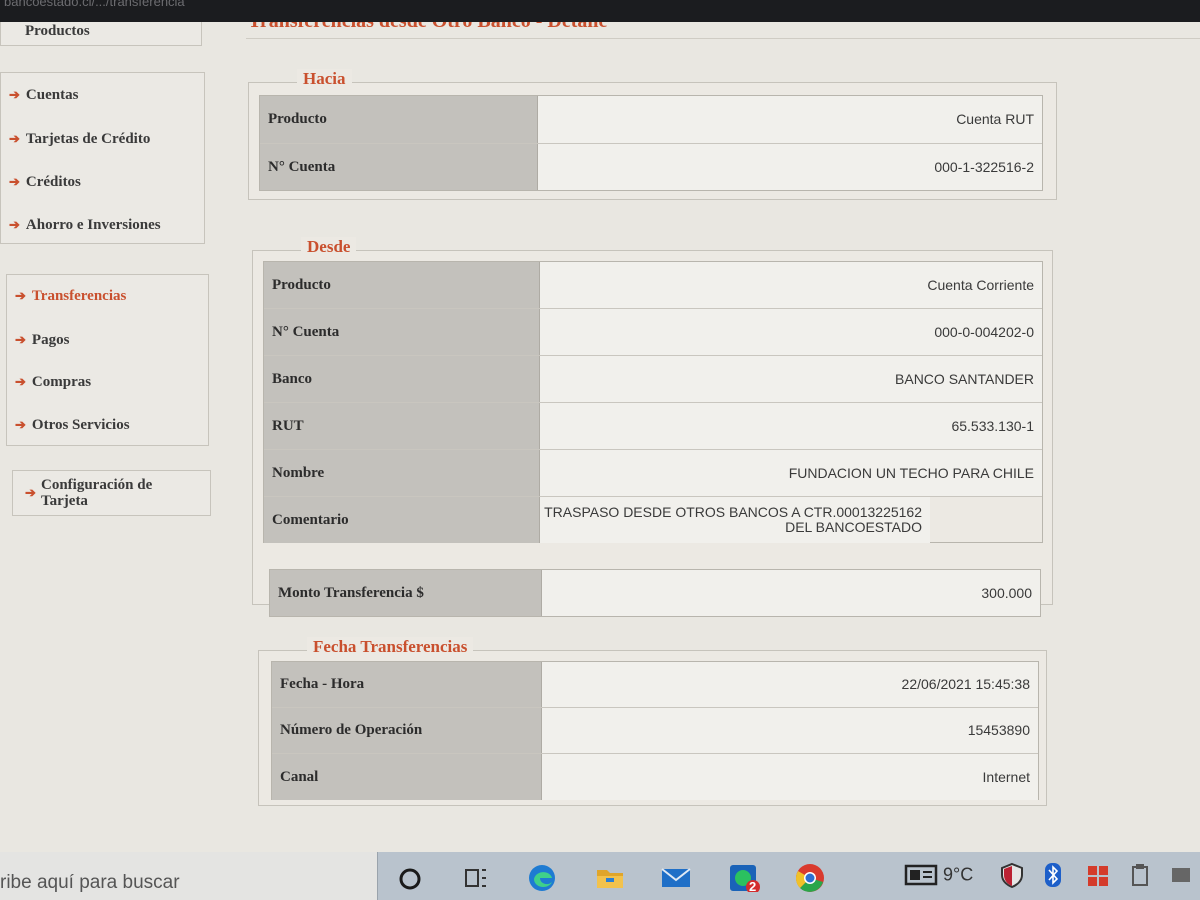  I want to click on cortana-icon, so click(412, 877).